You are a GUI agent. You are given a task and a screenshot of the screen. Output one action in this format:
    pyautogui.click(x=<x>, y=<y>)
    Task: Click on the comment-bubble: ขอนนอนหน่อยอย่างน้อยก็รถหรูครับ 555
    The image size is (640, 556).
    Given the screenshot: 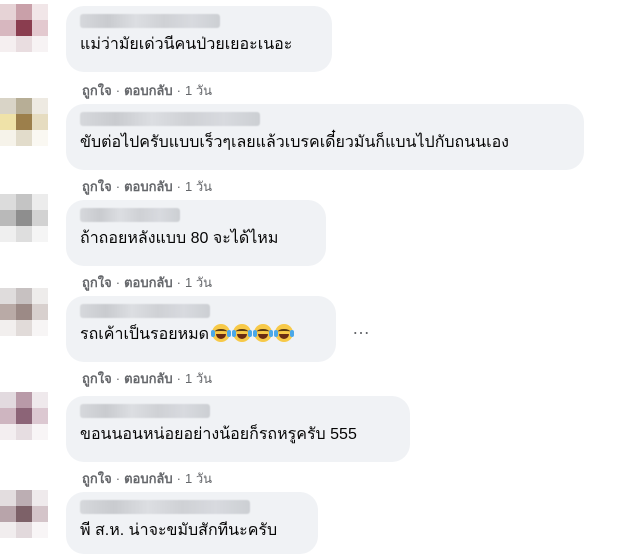 What is the action you would take?
    pyautogui.click(x=238, y=429)
    